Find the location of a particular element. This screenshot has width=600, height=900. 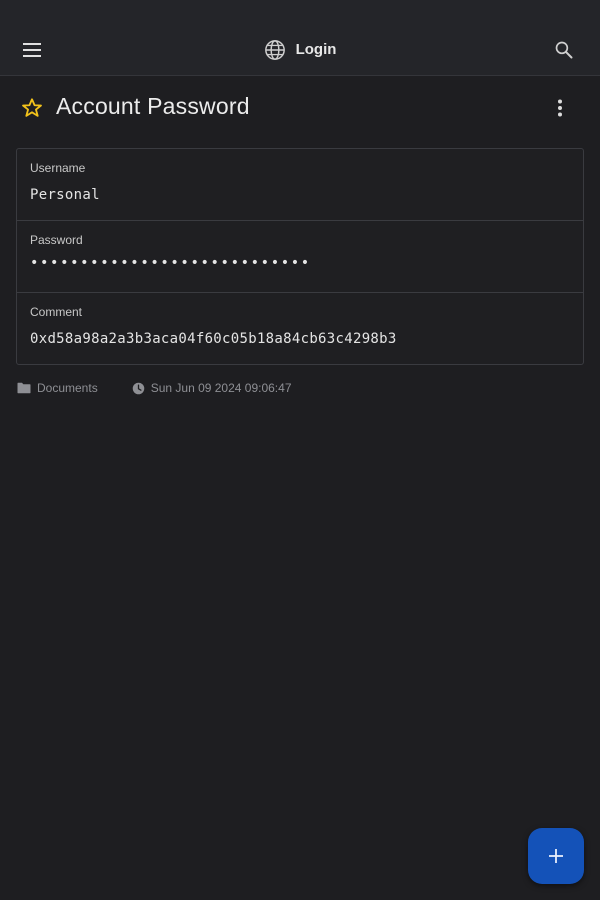

folder-link: Documents is located at coordinates (57, 388).